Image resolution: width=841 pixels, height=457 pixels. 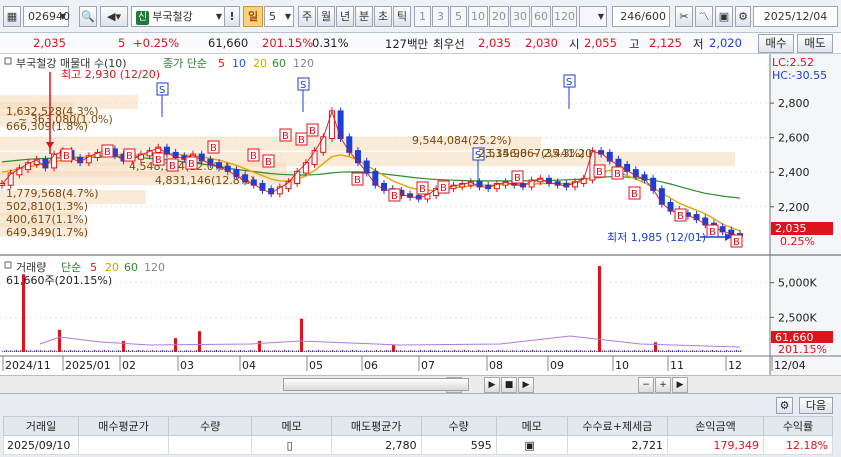 What do you see at coordinates (232, 16) in the screenshot?
I see `alert-button: !` at bounding box center [232, 16].